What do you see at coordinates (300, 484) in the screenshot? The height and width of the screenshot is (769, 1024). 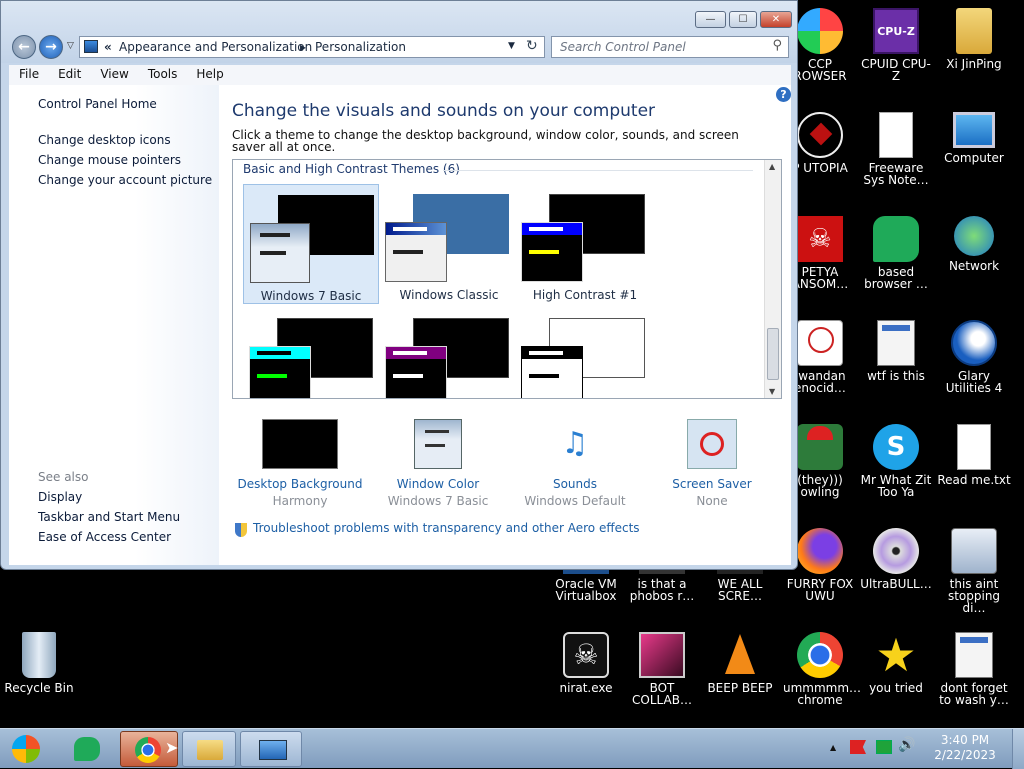 I see `desktop-background-title: Desktop Background` at bounding box center [300, 484].